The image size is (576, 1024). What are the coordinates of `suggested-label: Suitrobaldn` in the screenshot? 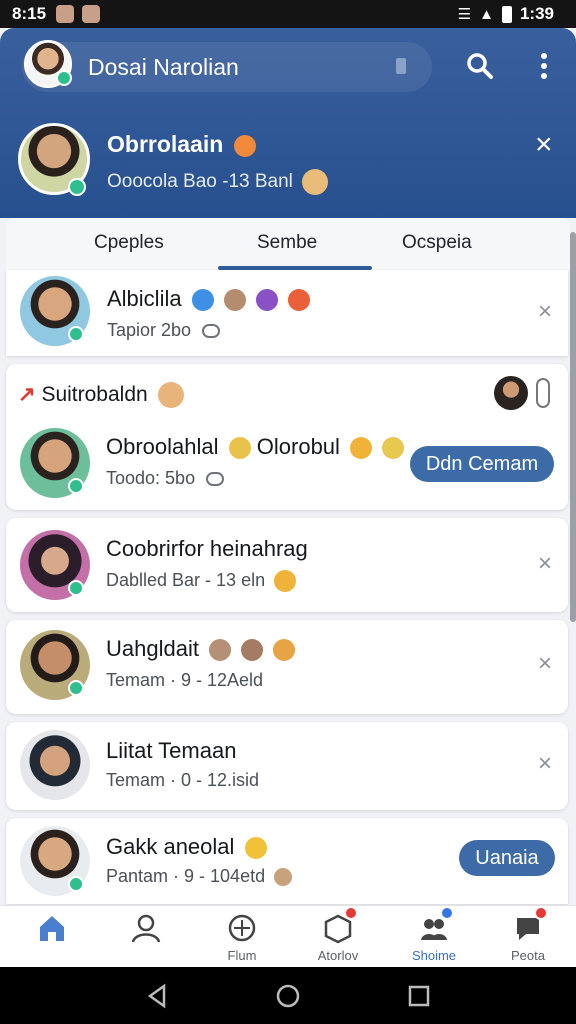 It's located at (94, 394).